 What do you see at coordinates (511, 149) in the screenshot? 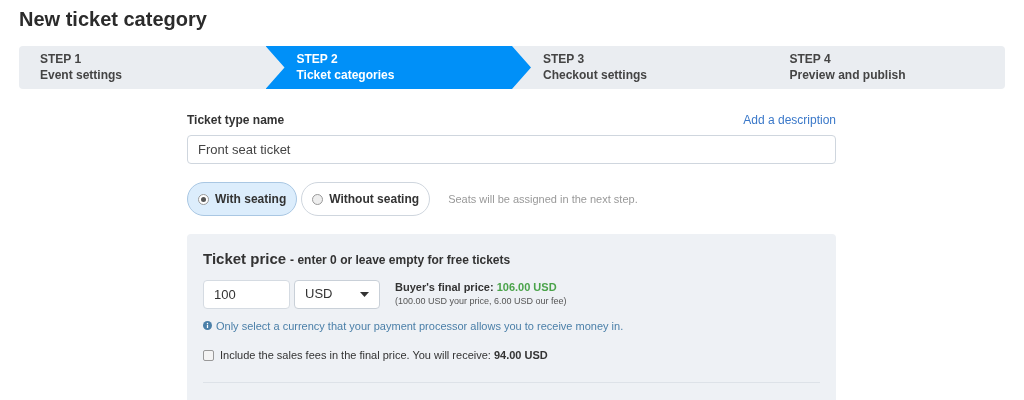
I see `ticket-name-input: Front seat ticket` at bounding box center [511, 149].